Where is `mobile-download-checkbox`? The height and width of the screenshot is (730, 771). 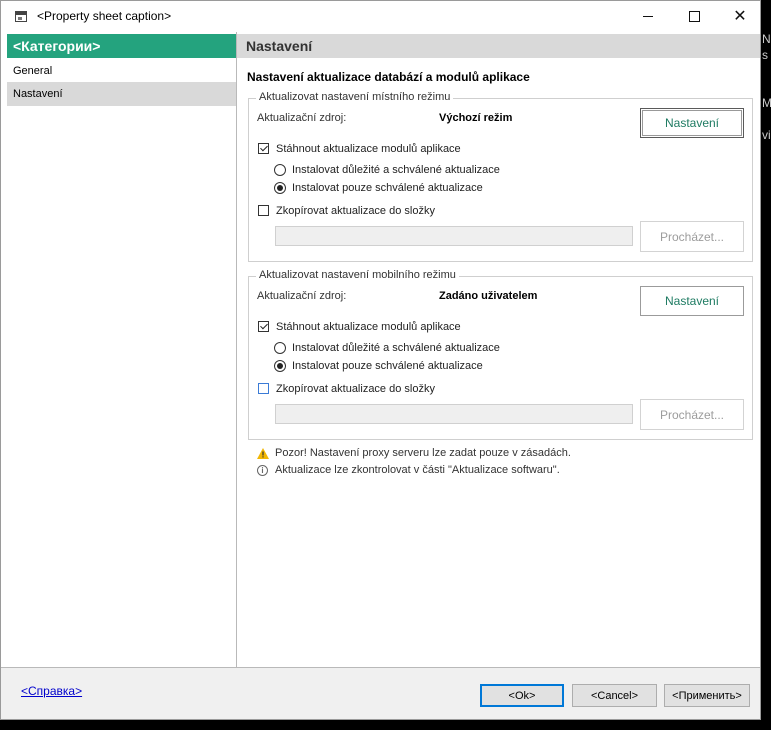
mobile-download-checkbox is located at coordinates (263, 326).